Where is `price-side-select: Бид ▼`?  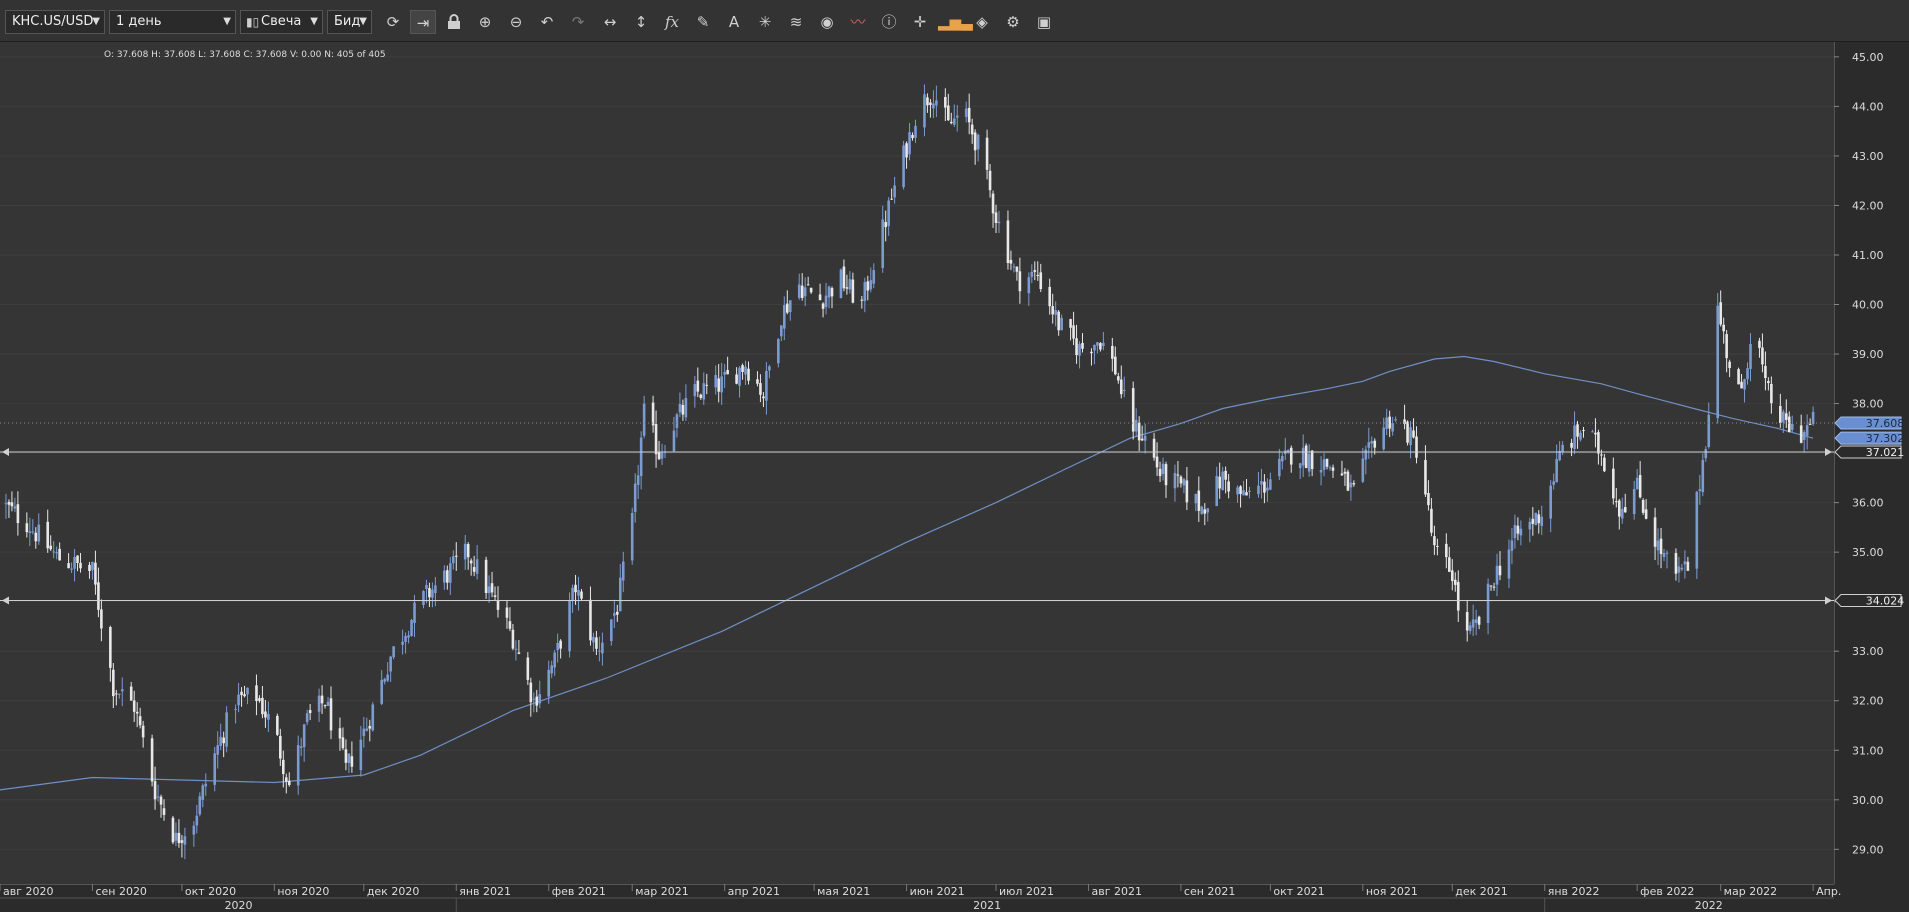
price-side-select: Бид ▼ is located at coordinates (349, 22).